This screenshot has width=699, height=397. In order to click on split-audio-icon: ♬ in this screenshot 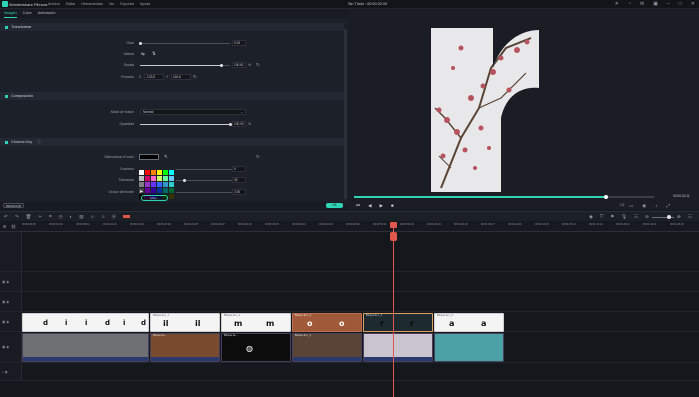, I will do `click(93, 217)`.